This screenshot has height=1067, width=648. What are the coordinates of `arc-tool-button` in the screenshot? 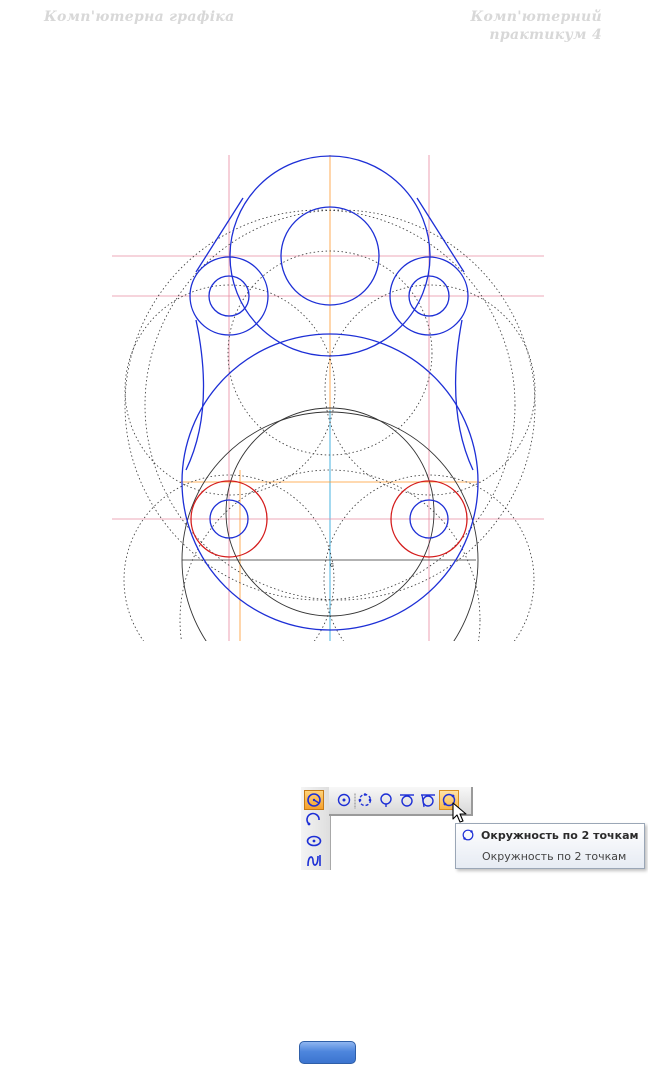 It's located at (314, 820).